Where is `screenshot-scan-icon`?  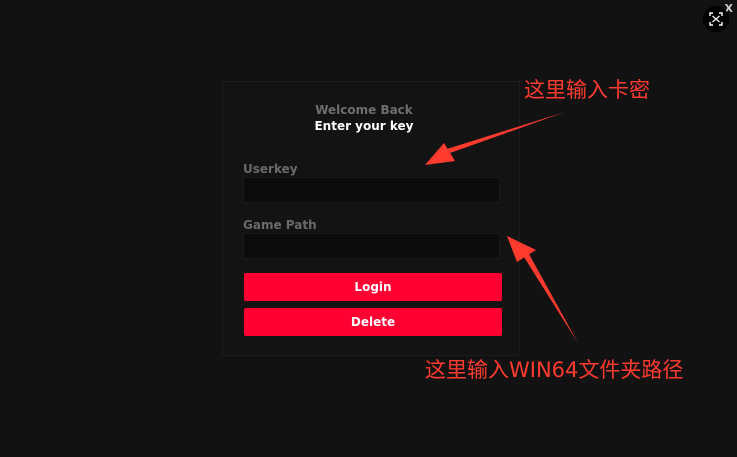
screenshot-scan-icon is located at coordinates (716, 19).